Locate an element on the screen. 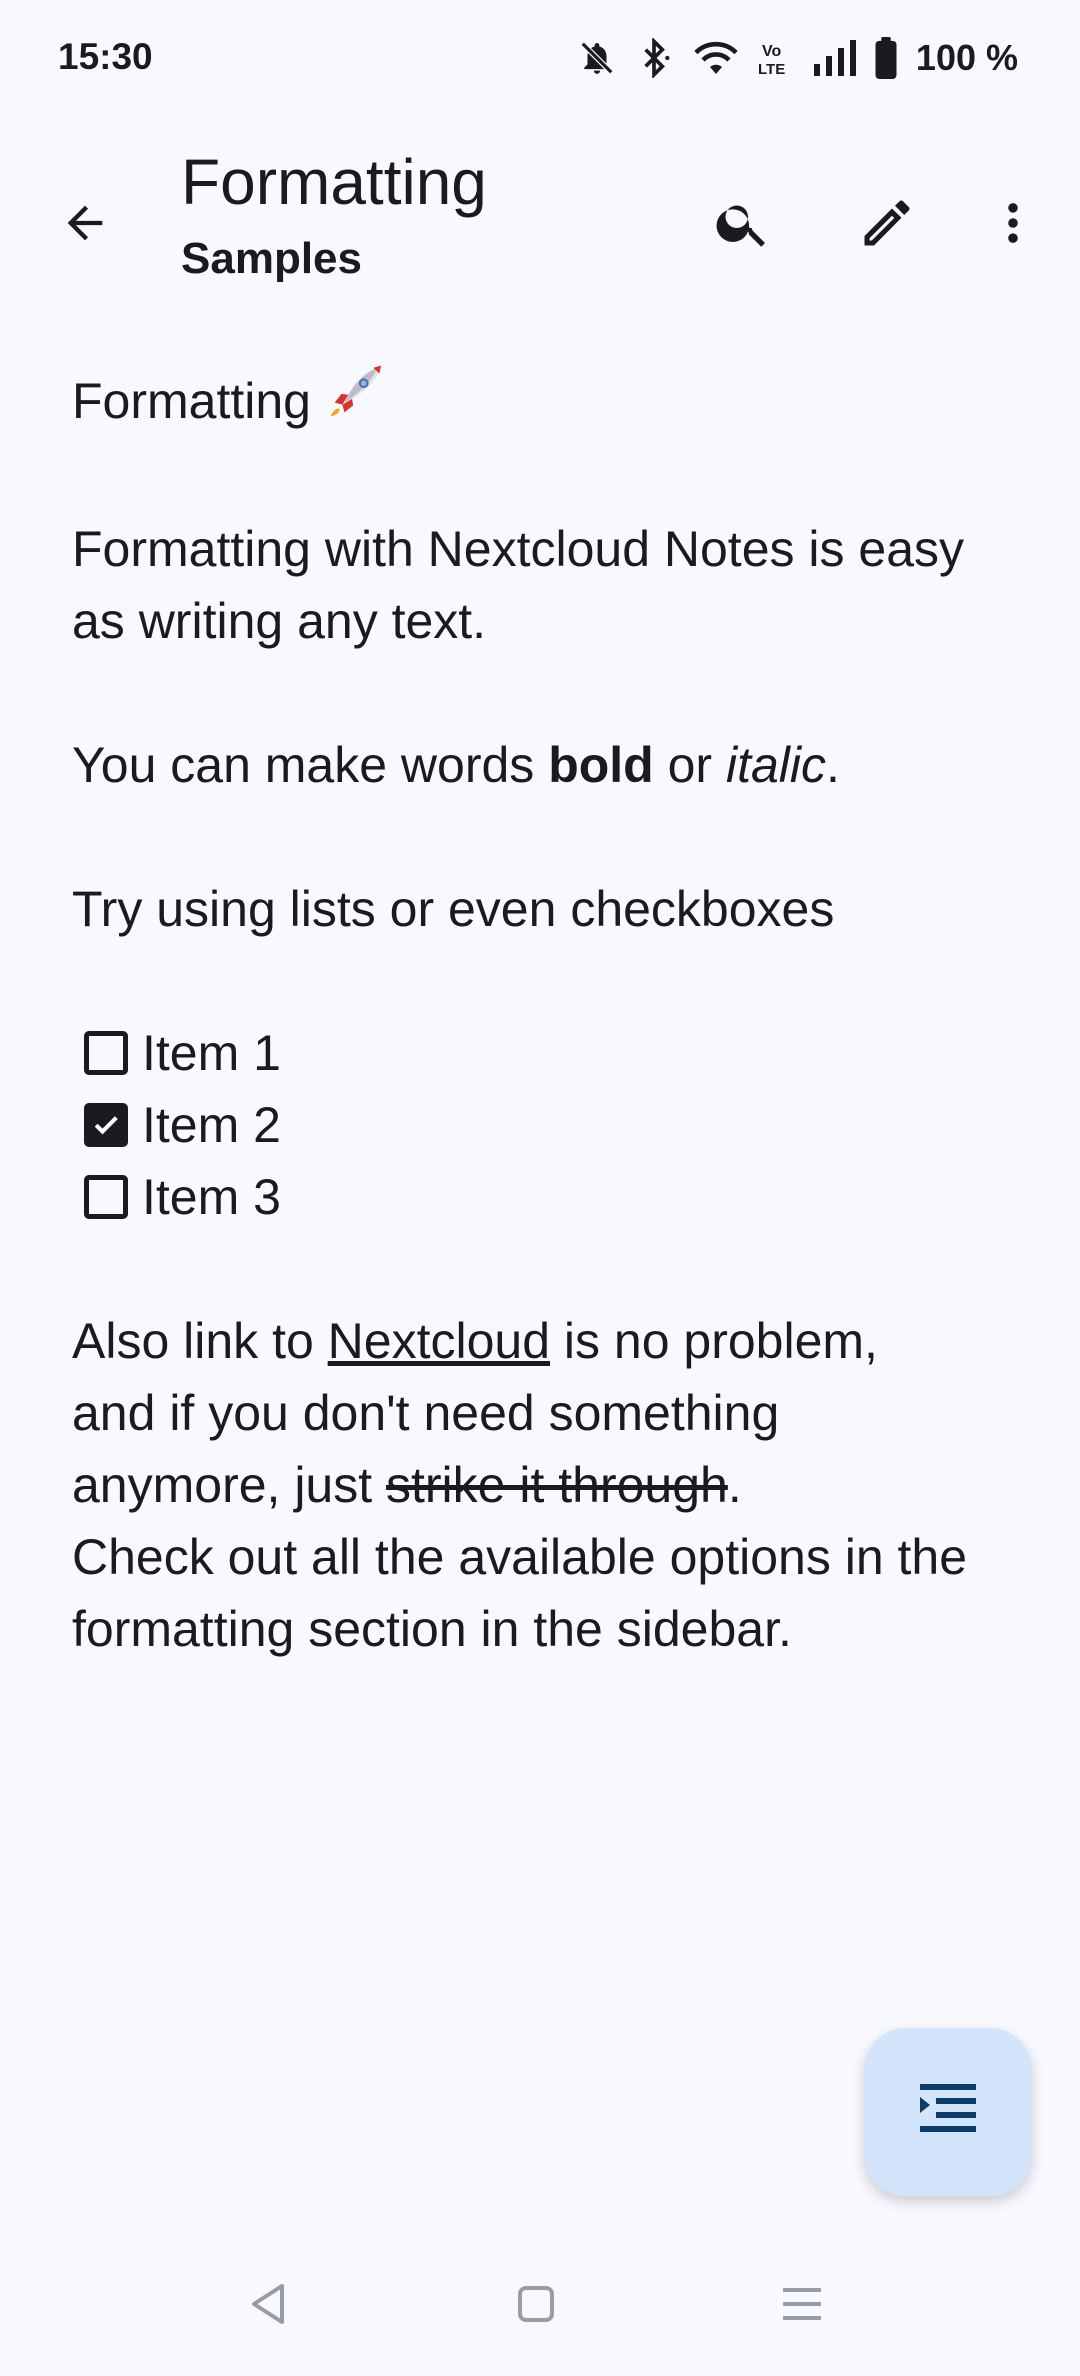 Image resolution: width=1080 pixels, height=2376 pixels. checklist-item: Item 2 is located at coordinates (522, 1125).